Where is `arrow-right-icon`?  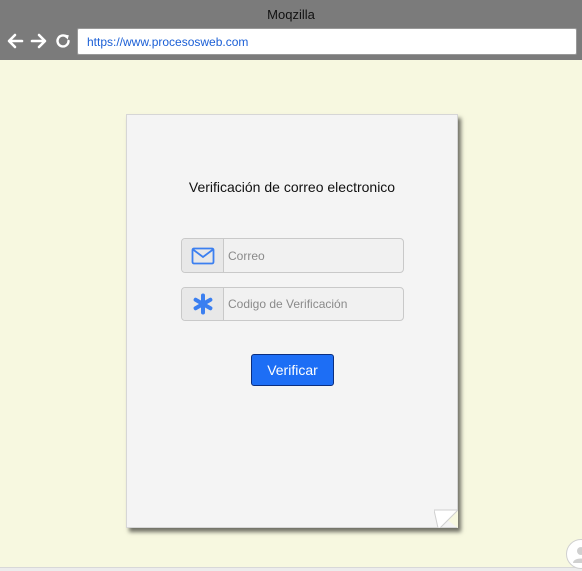
arrow-right-icon is located at coordinates (38, 41).